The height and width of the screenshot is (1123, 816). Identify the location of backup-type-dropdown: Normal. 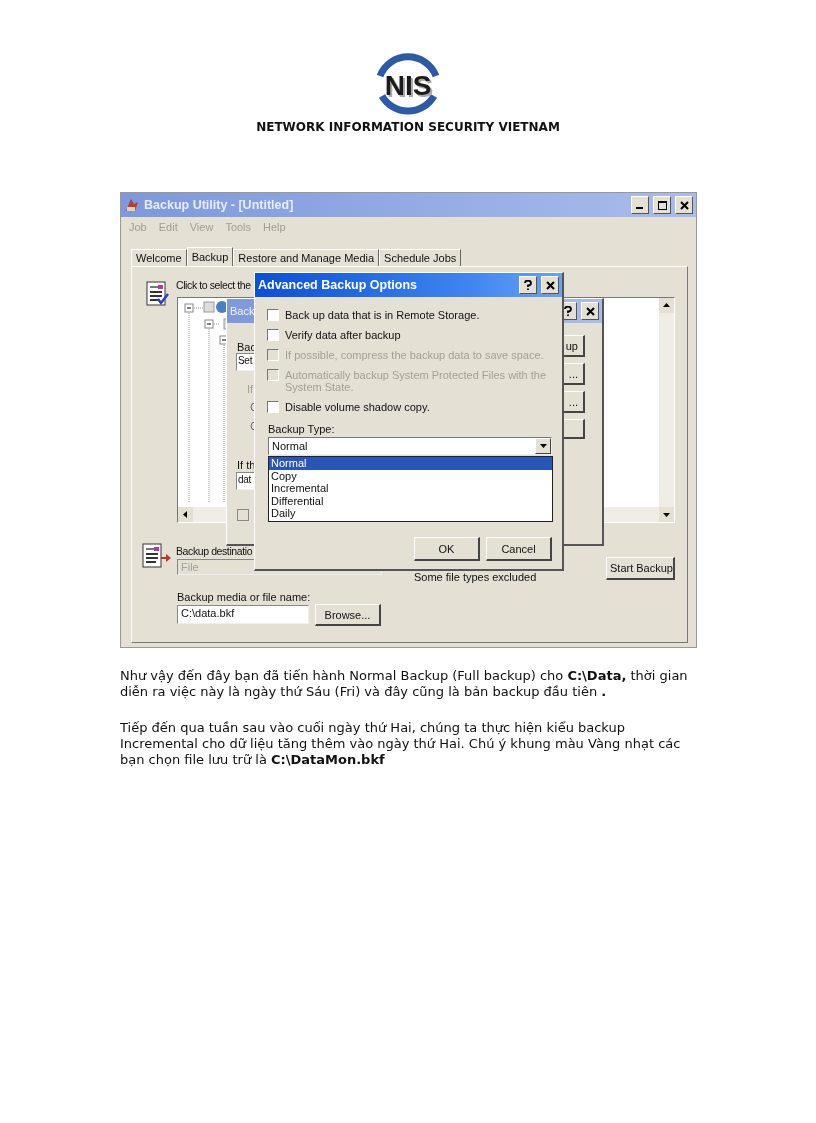
(410, 446).